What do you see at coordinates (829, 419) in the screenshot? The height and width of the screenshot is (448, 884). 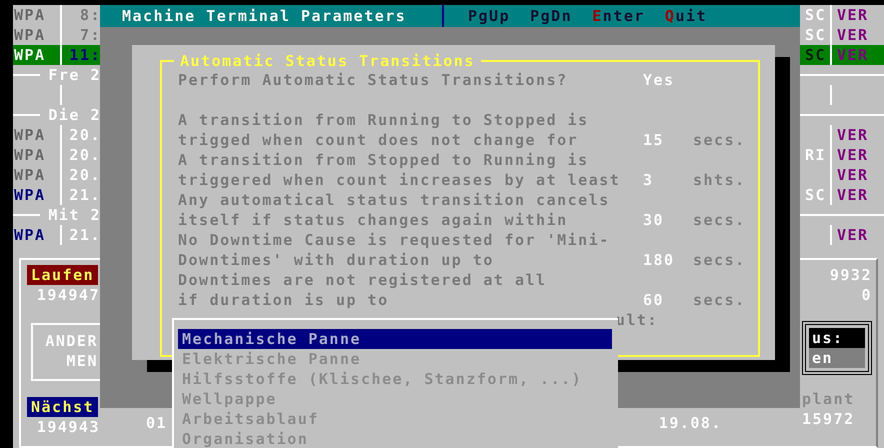 I see `plant-value: 15972` at bounding box center [829, 419].